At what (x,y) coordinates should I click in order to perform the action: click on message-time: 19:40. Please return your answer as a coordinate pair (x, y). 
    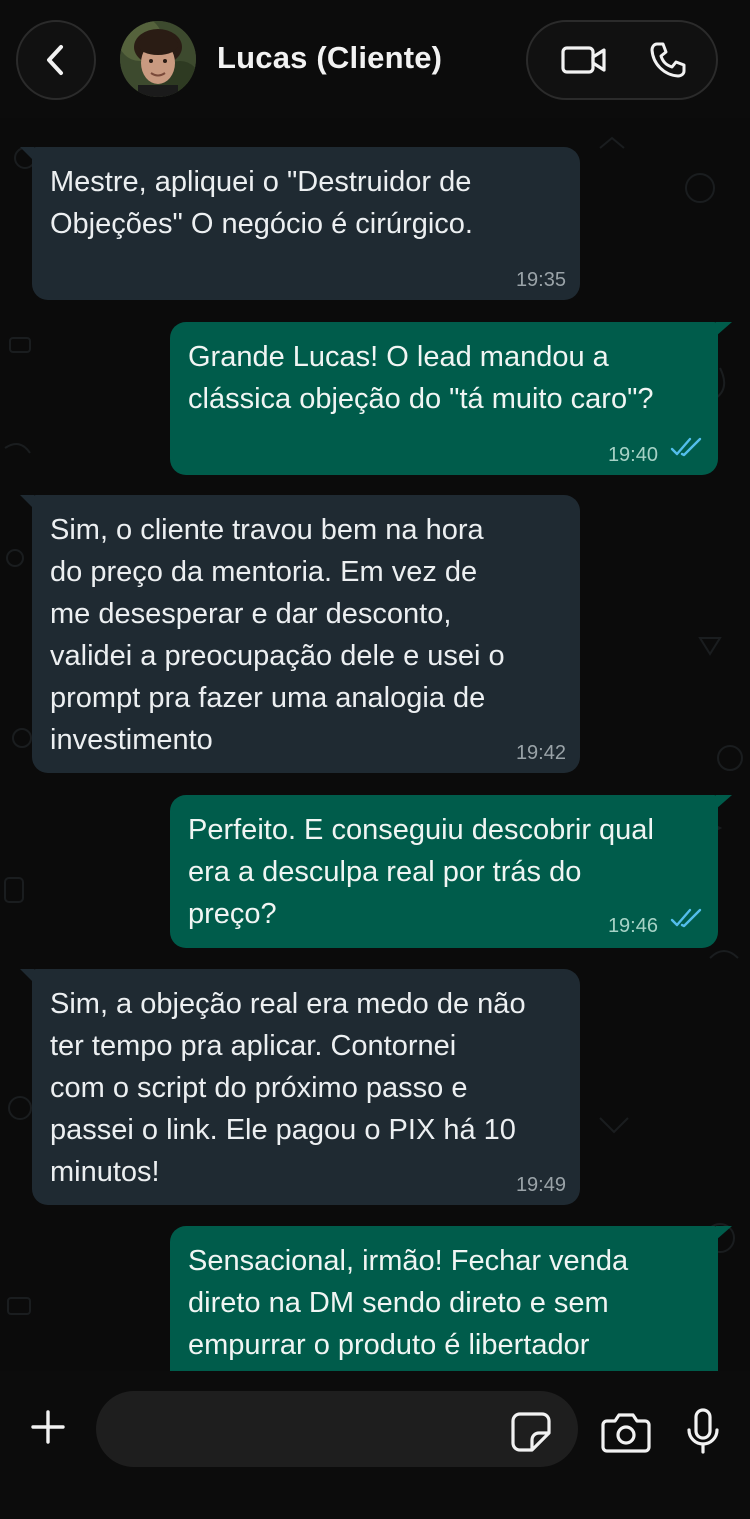
    Looking at the image, I should click on (632, 455).